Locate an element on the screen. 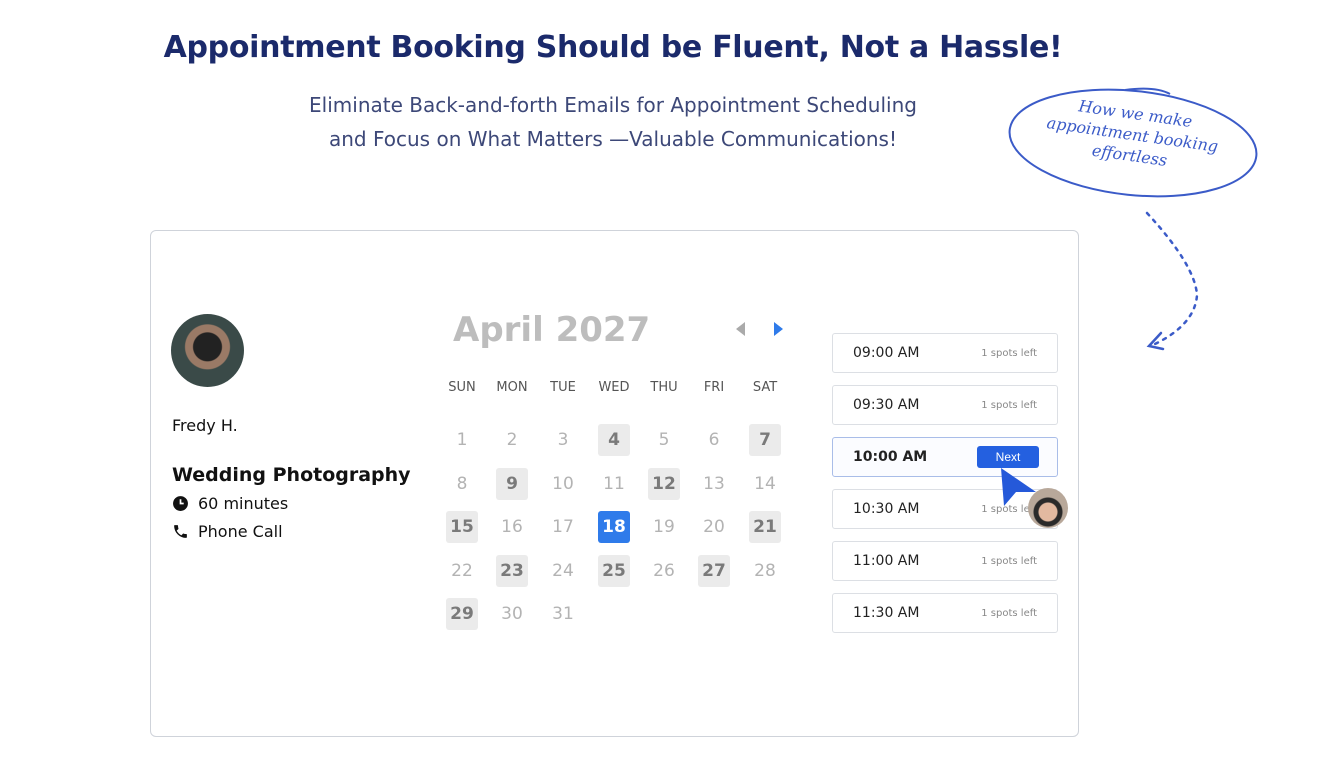  calendar-day: 23 is located at coordinates (512, 571).